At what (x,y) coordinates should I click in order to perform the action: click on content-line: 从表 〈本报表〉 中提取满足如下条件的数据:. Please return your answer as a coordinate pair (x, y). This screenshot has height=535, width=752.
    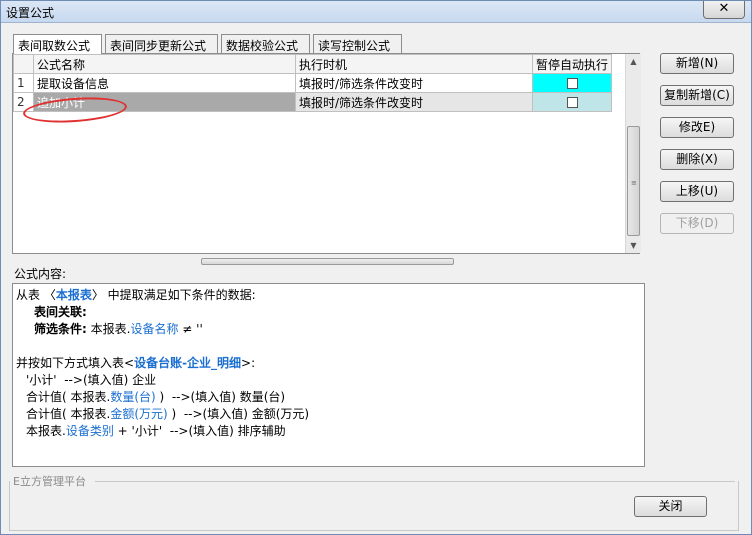
    Looking at the image, I should click on (136, 295).